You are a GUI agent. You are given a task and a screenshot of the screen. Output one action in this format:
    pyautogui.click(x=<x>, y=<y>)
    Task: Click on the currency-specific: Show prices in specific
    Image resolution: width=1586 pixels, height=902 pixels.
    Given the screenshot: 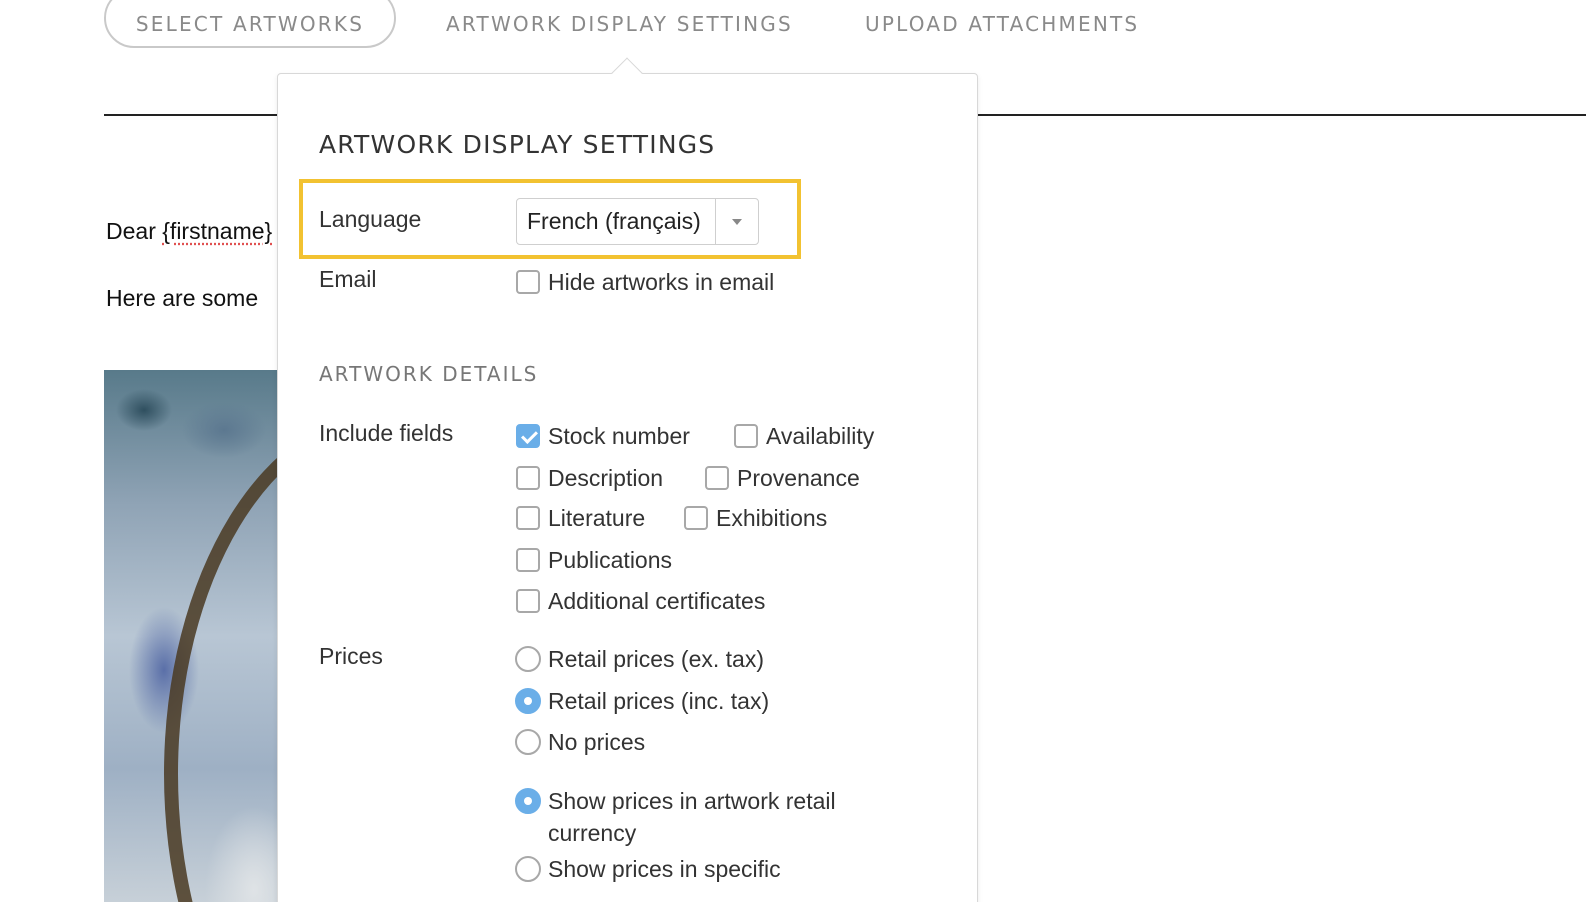 What is the action you would take?
    pyautogui.click(x=648, y=869)
    